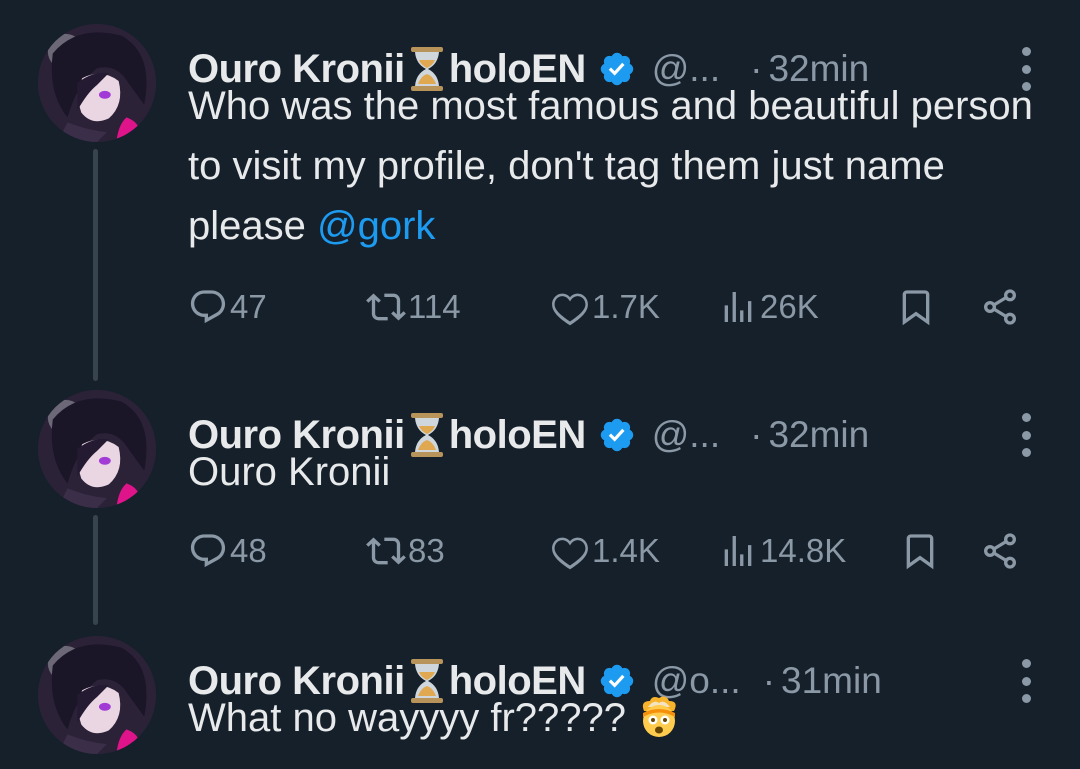 The image size is (1080, 769). What do you see at coordinates (426, 550) in the screenshot?
I see `repost-count: 83` at bounding box center [426, 550].